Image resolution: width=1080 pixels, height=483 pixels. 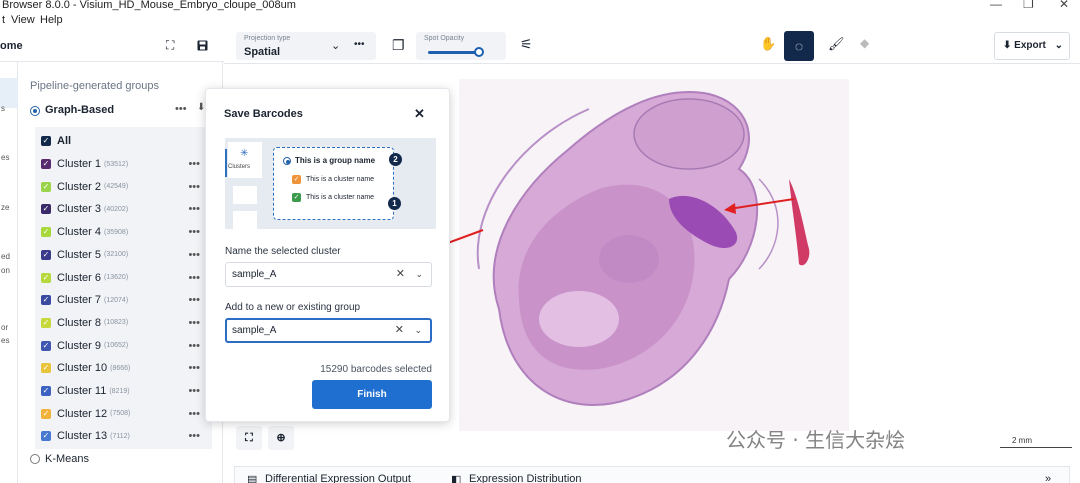 What do you see at coordinates (123, 368) in the screenshot?
I see `cluster-row: ✓ Cluster 10 (8666) •••` at bounding box center [123, 368].